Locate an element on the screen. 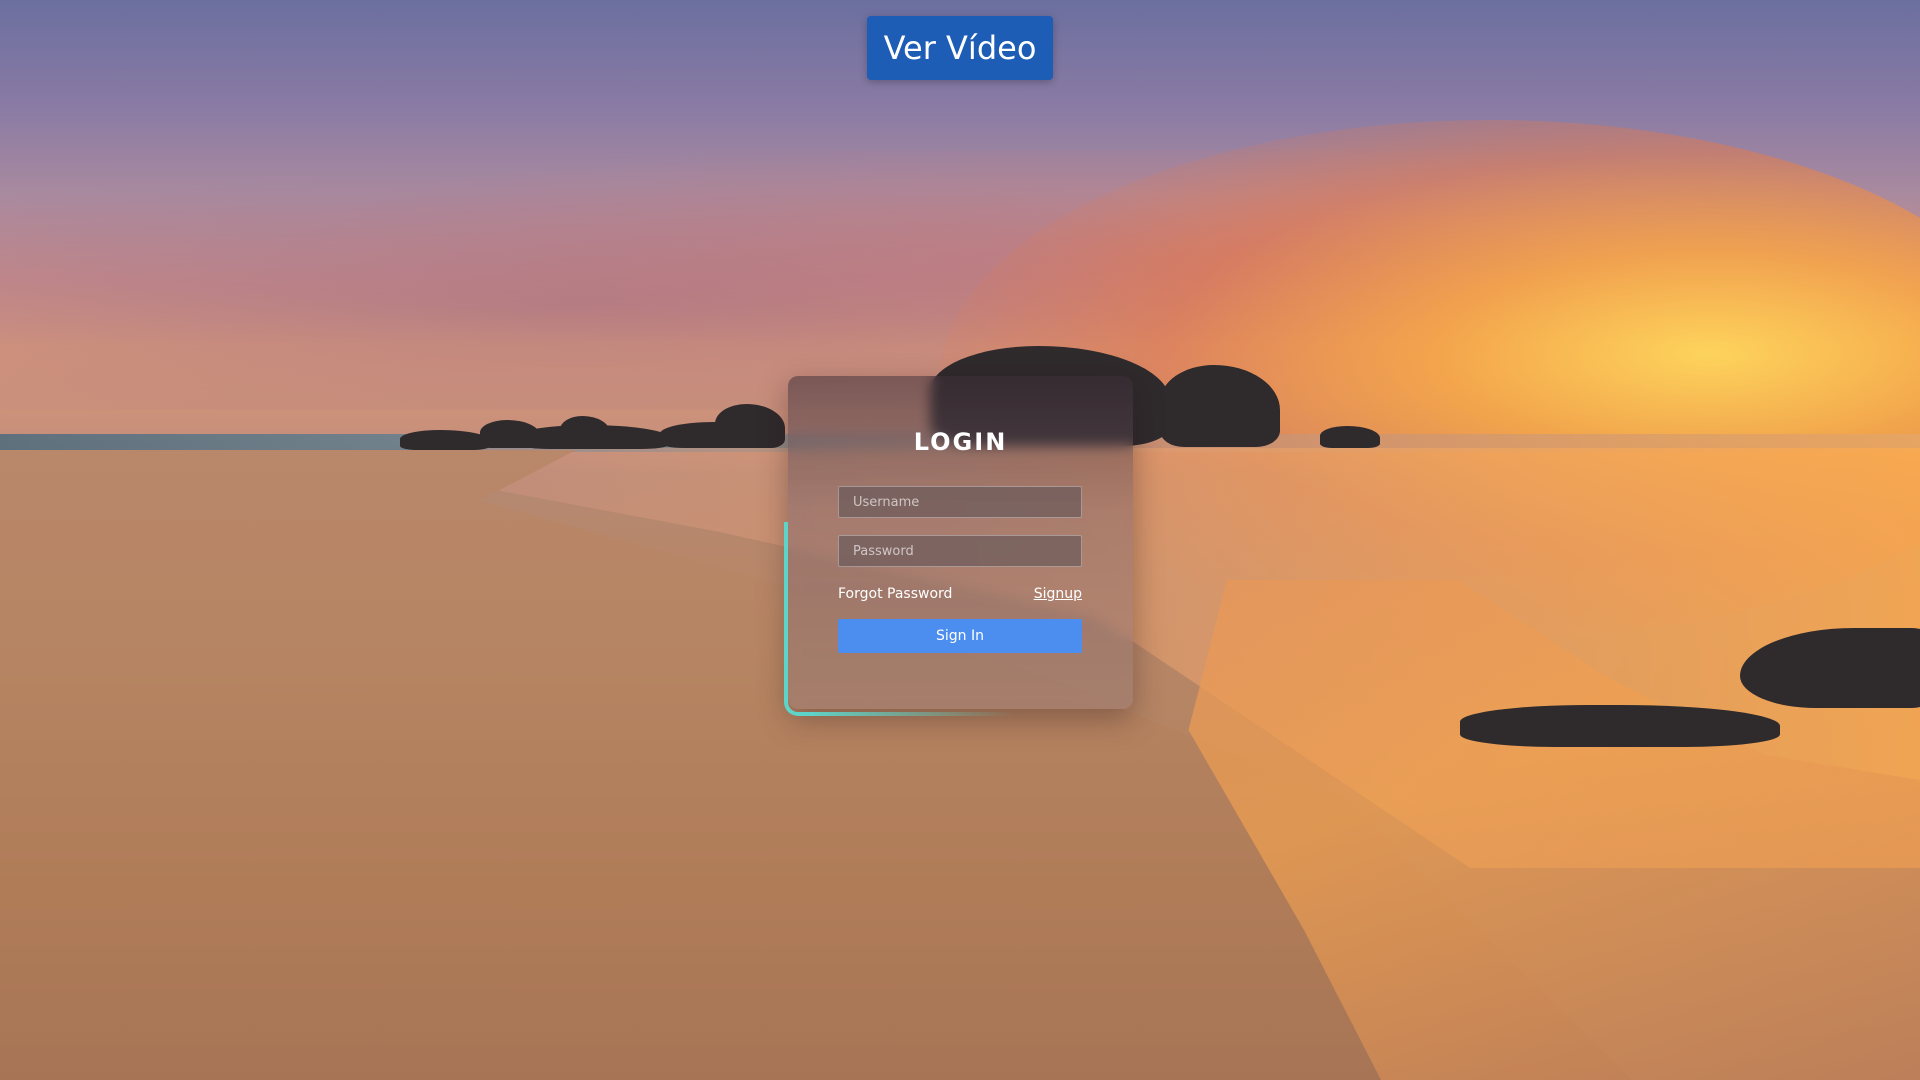 Image resolution: width=1920 pixels, height=1080 pixels. card-accent-border is located at coordinates (899, 619).